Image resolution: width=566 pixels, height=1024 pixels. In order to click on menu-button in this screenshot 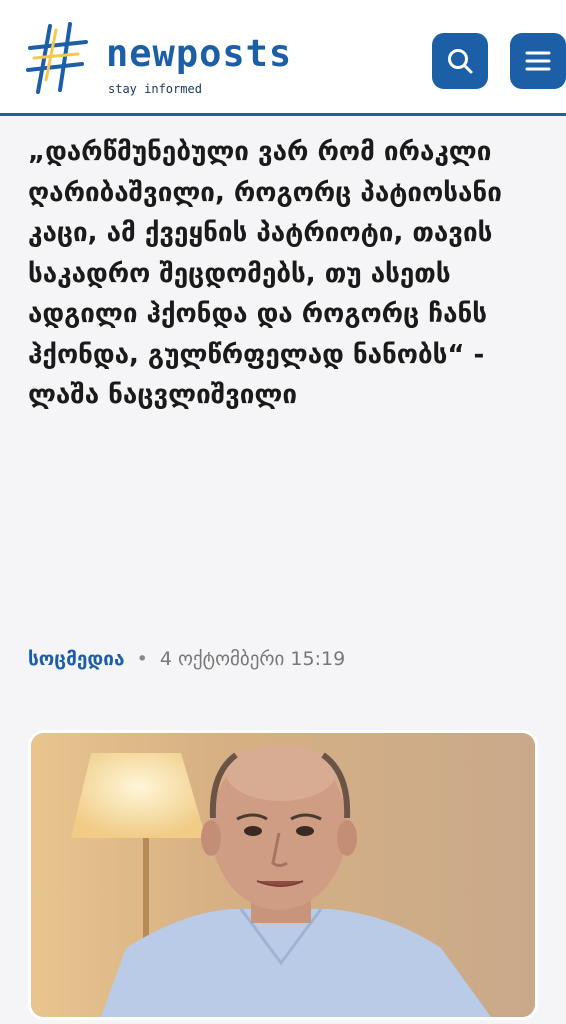, I will do `click(538, 61)`.